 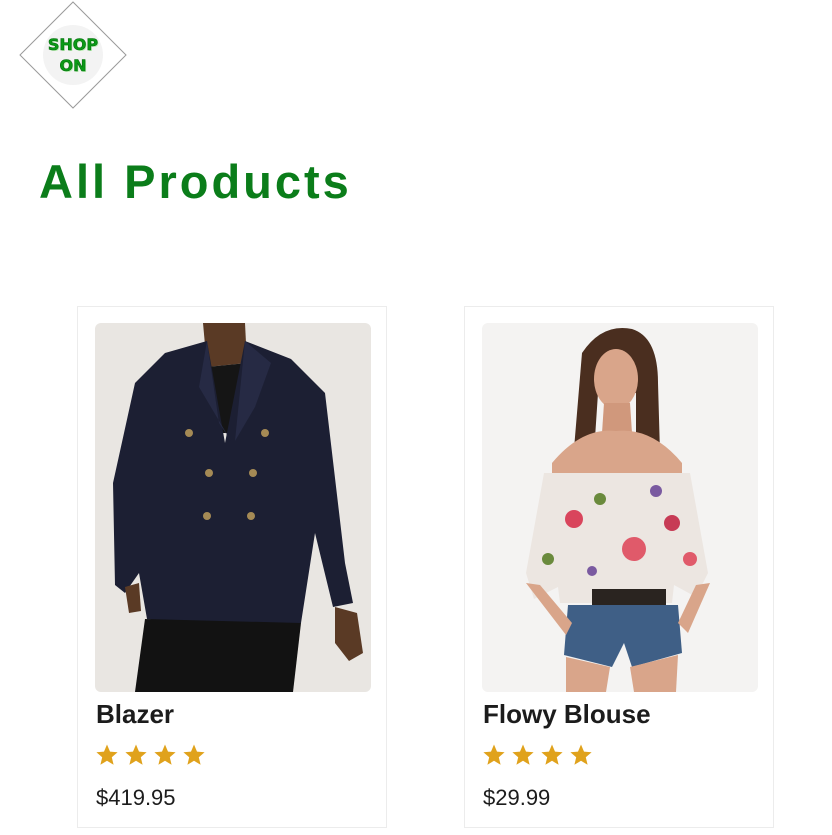 I want to click on page-title: All Products, so click(x=195, y=181).